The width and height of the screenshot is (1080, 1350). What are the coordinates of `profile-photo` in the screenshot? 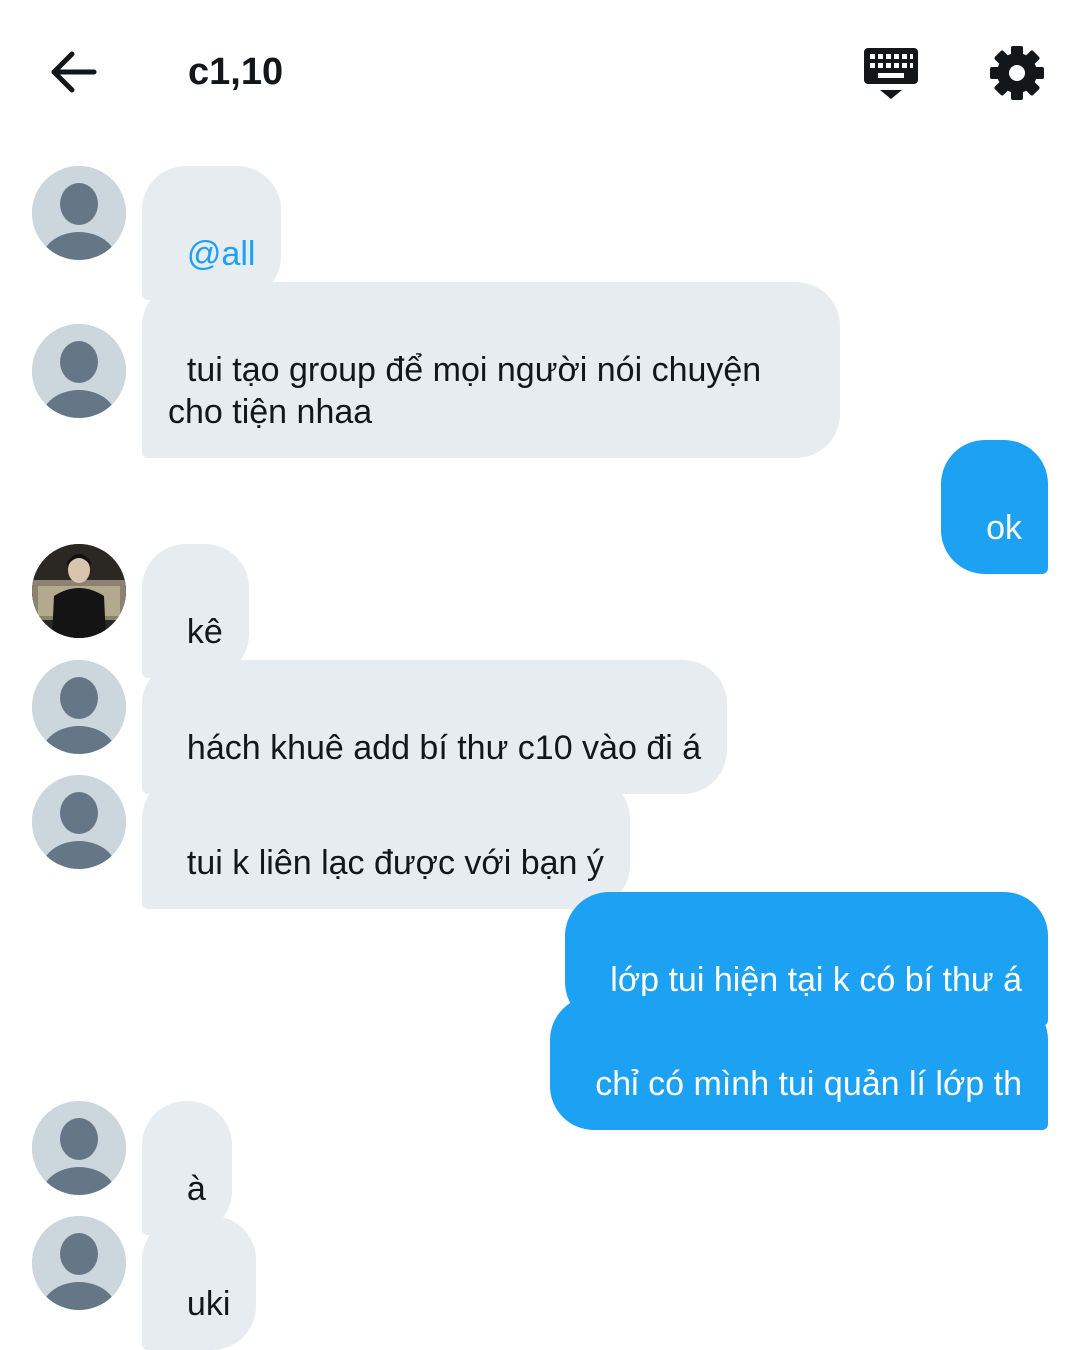 It's located at (79, 591).